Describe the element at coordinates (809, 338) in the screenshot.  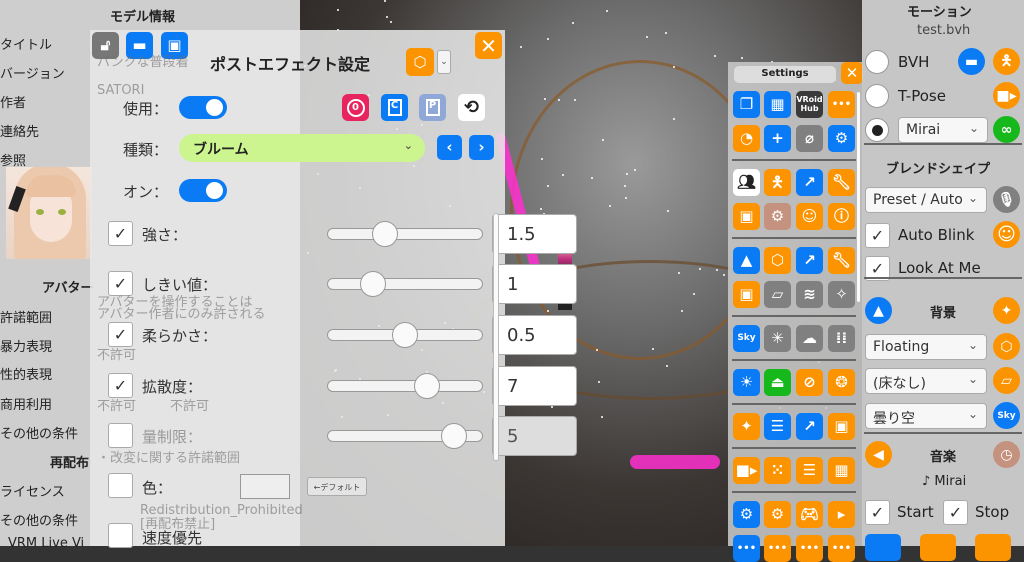
I see `cloud-icon: ☁` at that location.